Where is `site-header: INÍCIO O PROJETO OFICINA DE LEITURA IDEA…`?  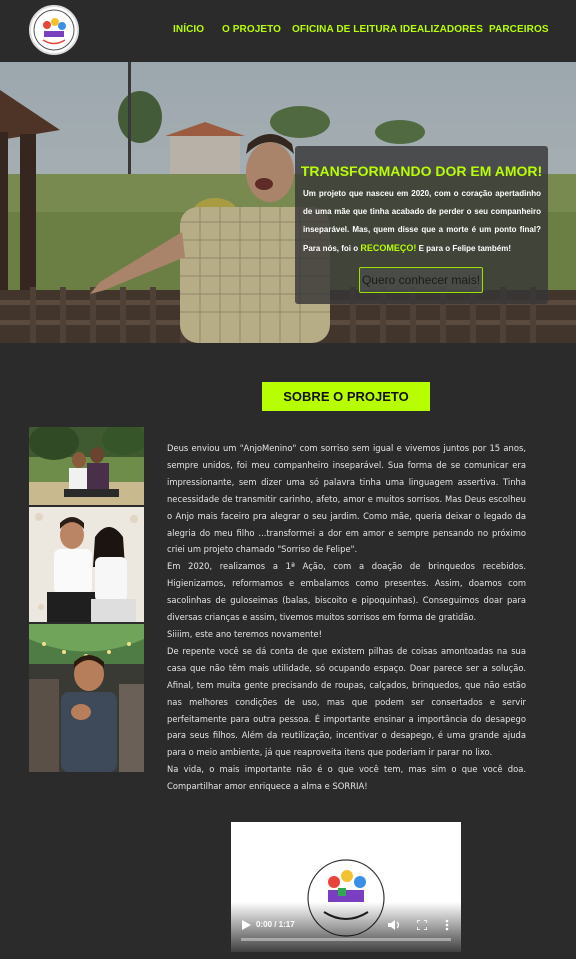 site-header: INÍCIO O PROJETO OFICINA DE LEITURA IDEA… is located at coordinates (288, 31).